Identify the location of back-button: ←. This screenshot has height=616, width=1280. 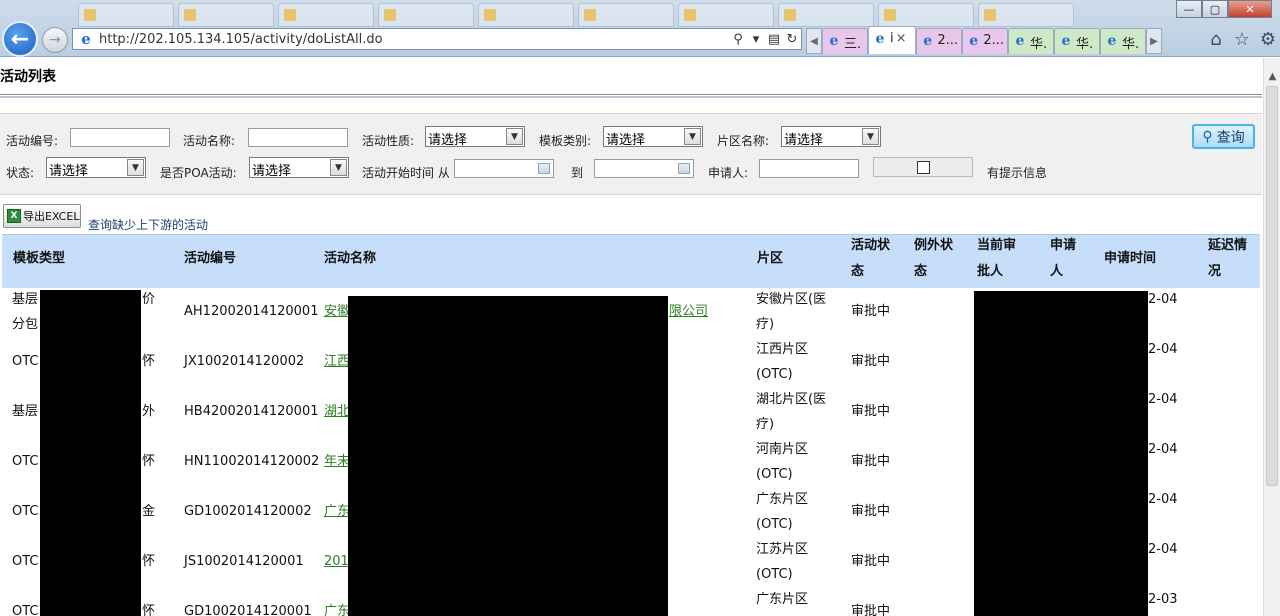
(20, 39).